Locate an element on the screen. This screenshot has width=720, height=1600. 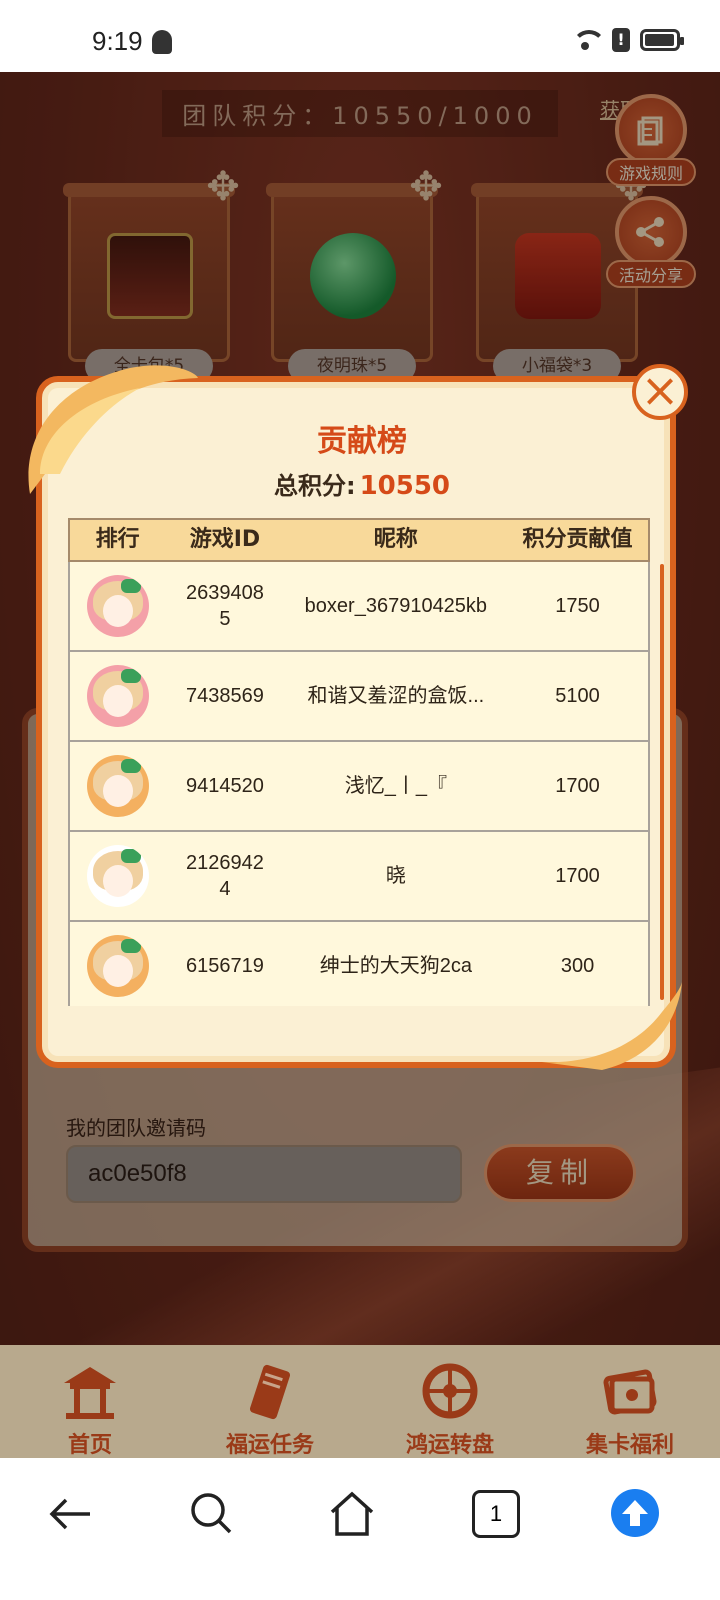
wheel-icon is located at coordinates (450, 1391).